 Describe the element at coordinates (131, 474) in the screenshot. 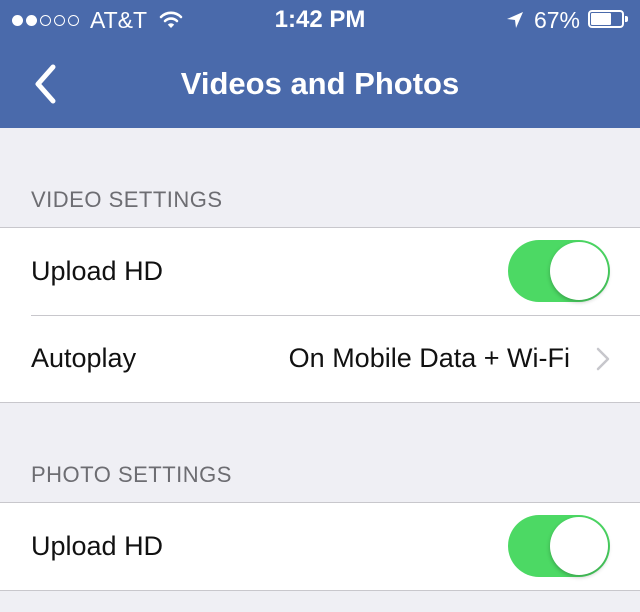

I see `photo-settings-header: PHOTO SETTINGS` at that location.